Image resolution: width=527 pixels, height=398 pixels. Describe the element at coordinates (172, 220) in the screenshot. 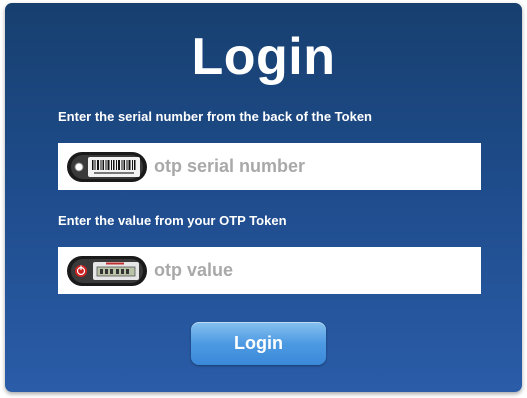

I see `otp-value-label: Enter the value from your OTP Token` at that location.